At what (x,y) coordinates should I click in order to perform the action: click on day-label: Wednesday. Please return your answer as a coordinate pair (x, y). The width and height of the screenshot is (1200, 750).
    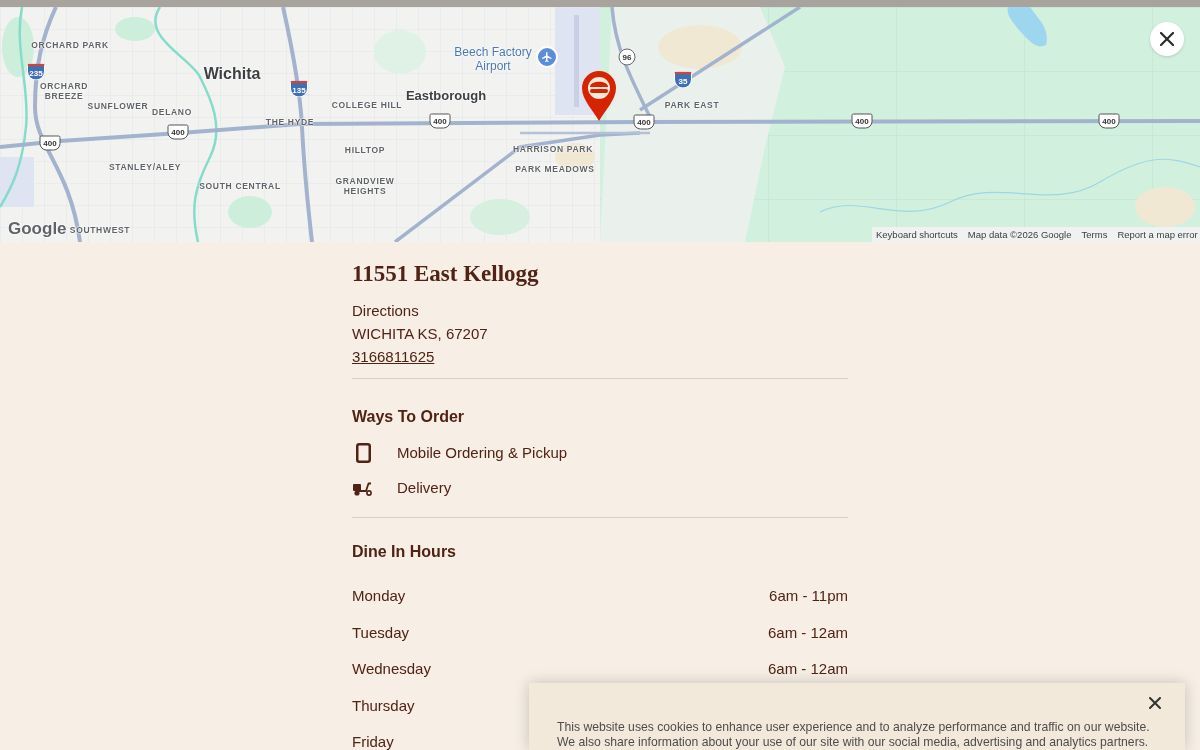
    Looking at the image, I should click on (391, 669).